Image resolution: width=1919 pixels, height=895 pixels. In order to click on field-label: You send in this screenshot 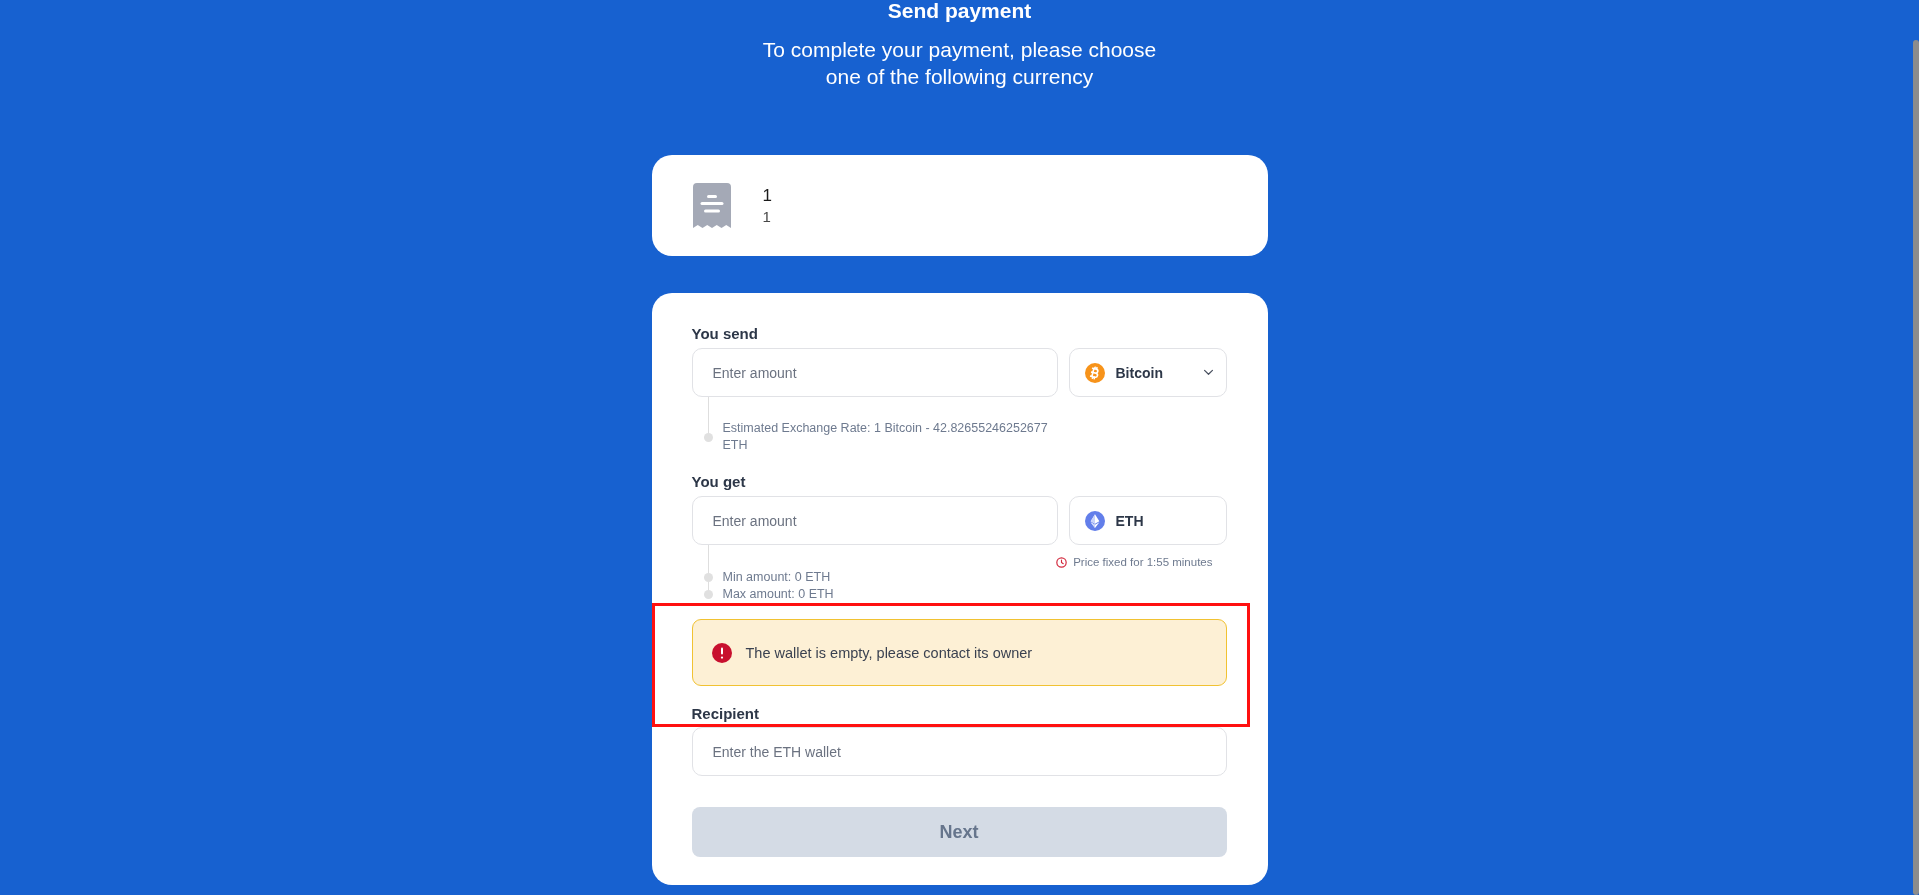, I will do `click(724, 334)`.